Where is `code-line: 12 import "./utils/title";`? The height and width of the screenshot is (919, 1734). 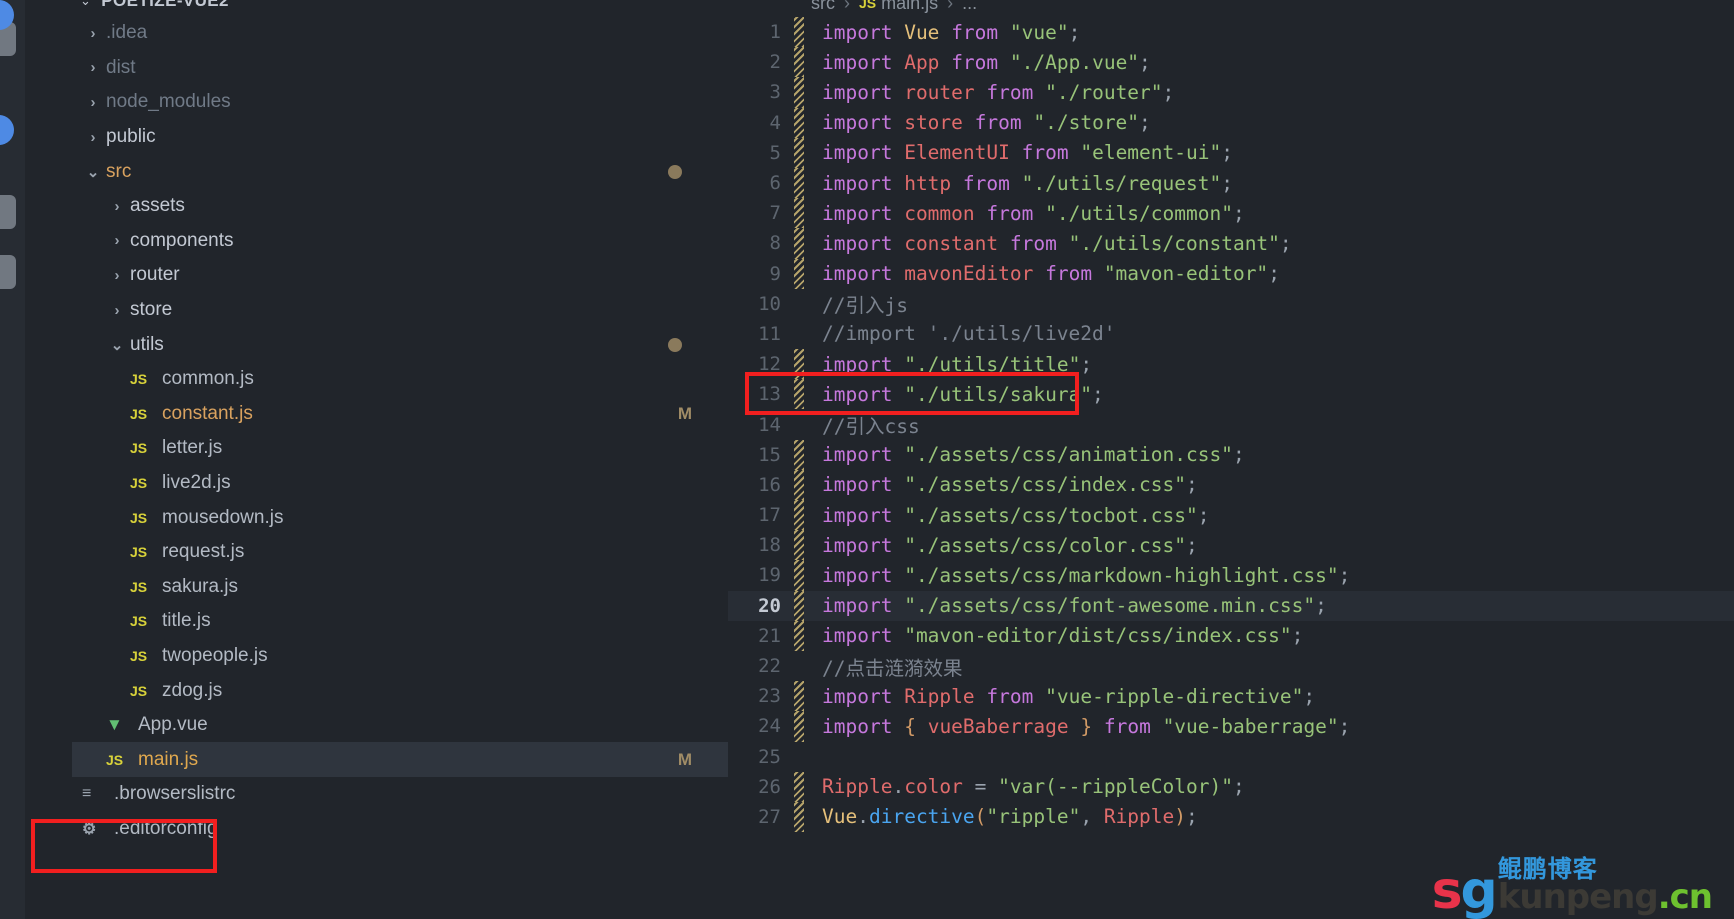
code-line: 12 import "./utils/title"; is located at coordinates (1231, 364).